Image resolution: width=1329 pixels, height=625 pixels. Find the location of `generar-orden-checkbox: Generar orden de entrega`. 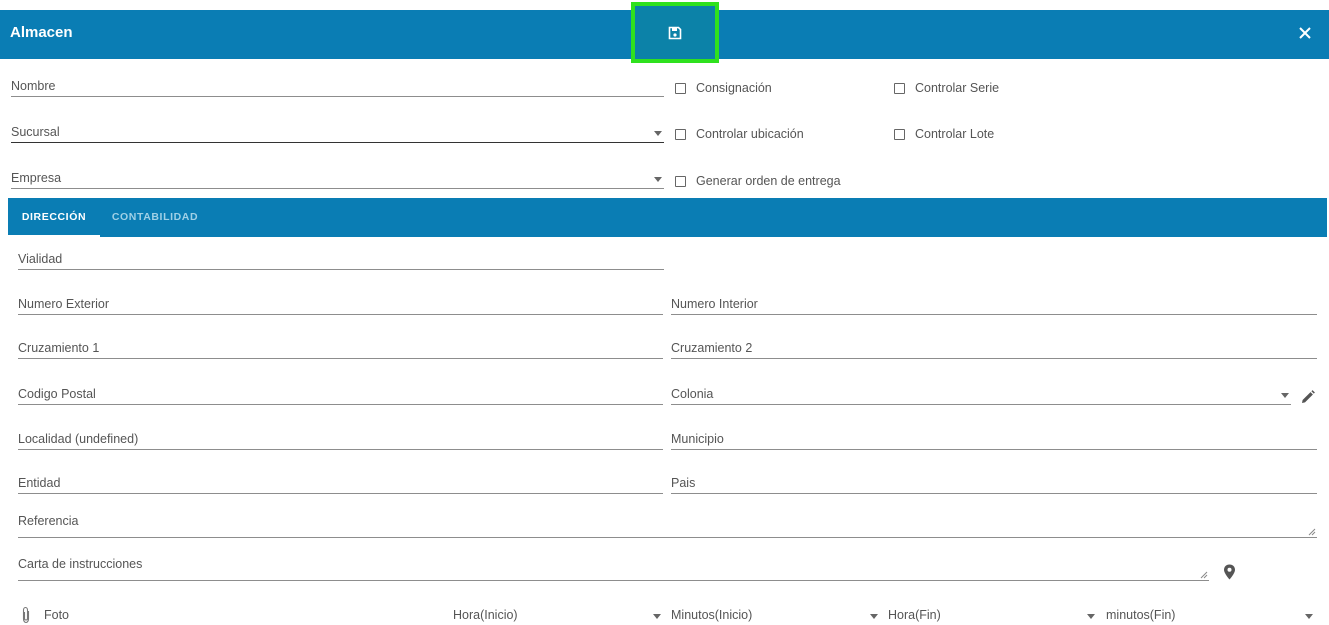

generar-orden-checkbox: Generar orden de entrega is located at coordinates (758, 181).